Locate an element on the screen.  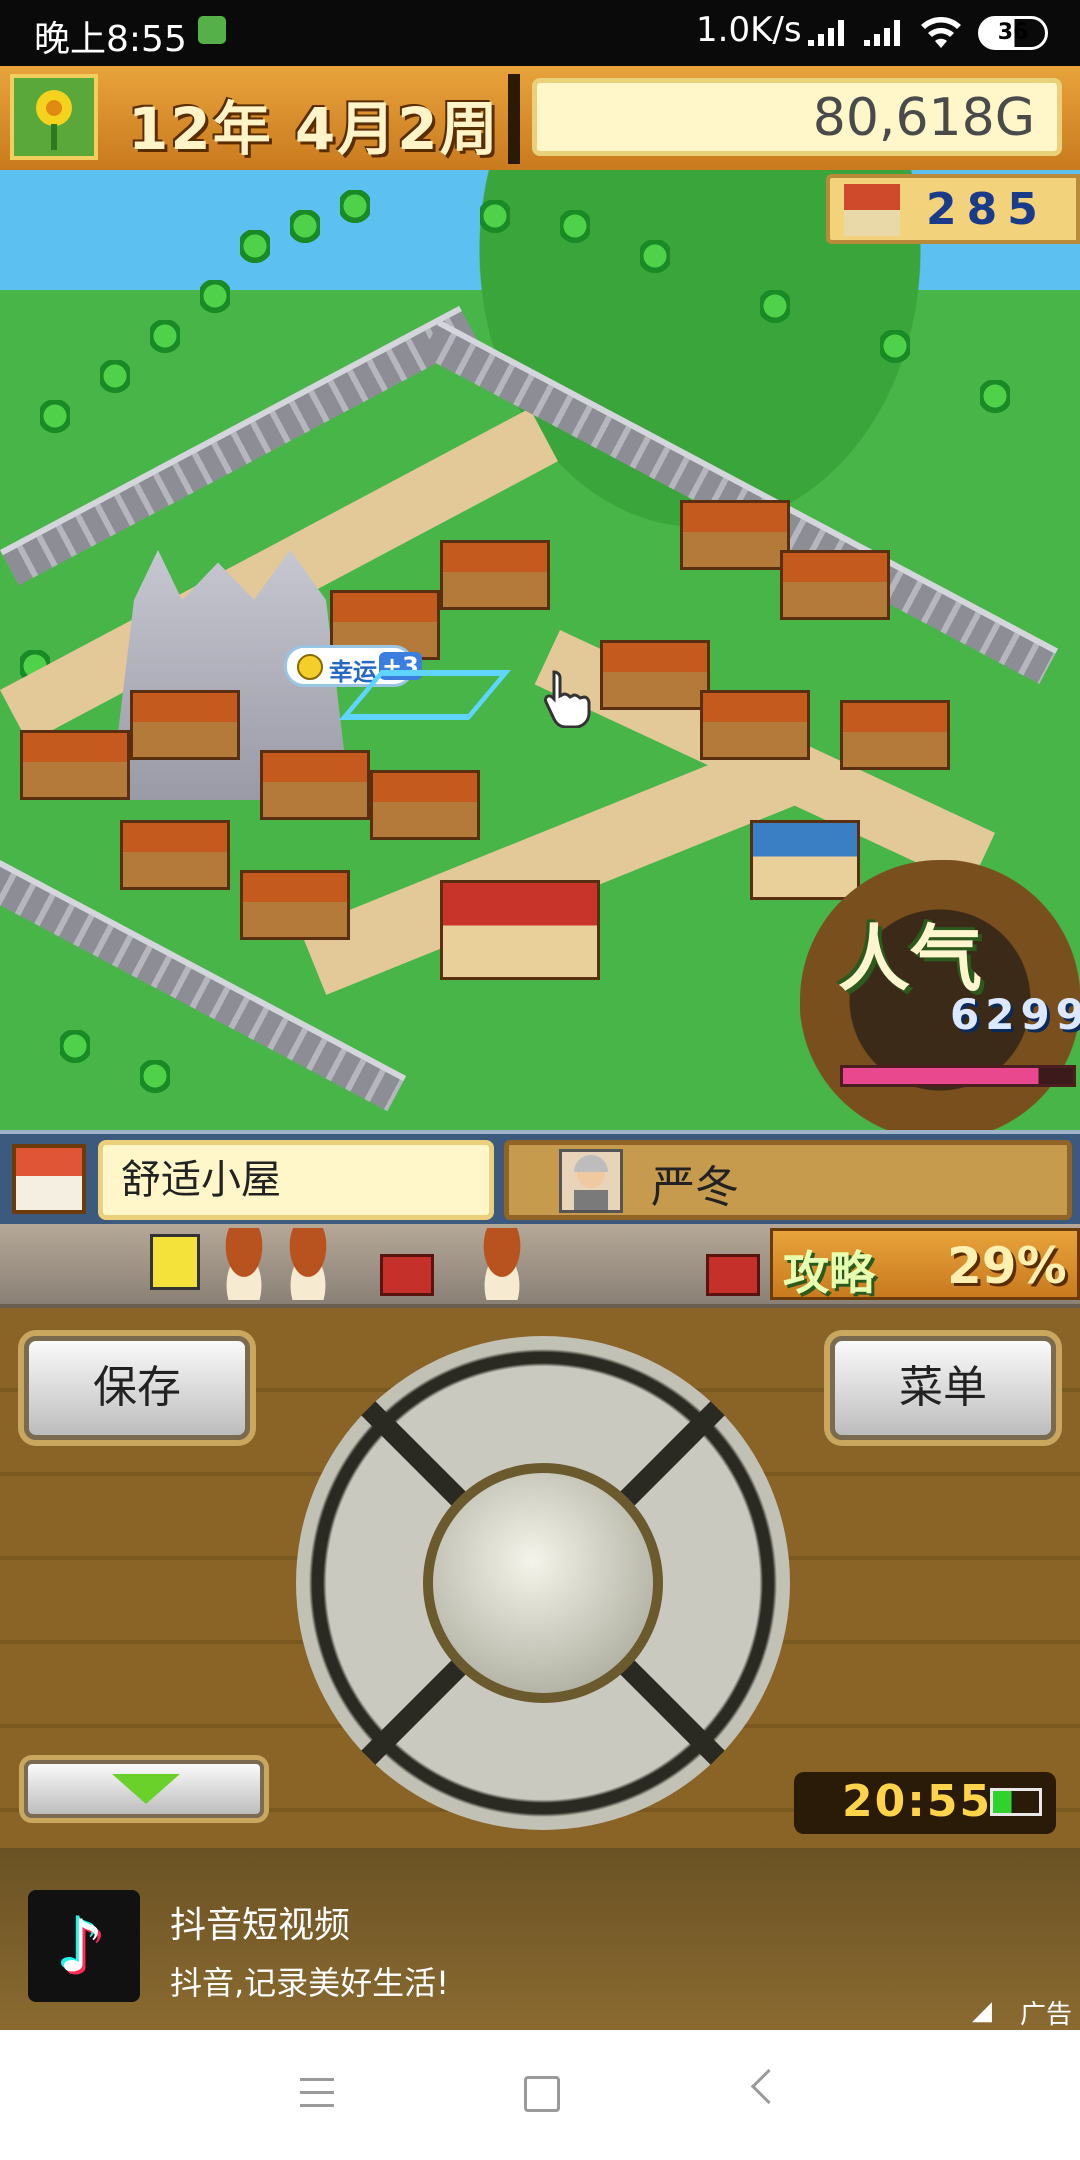
info-bar: 舒适小屋 严冬 is located at coordinates (540, 1179).